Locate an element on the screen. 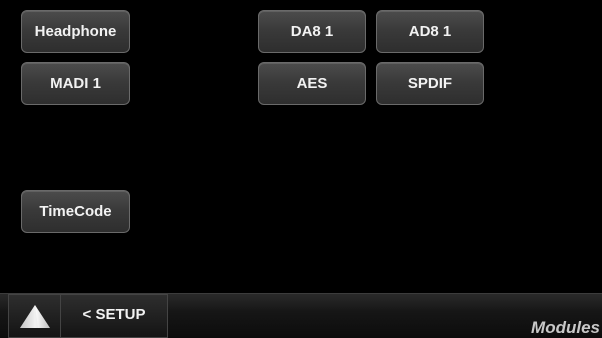 The image size is (602, 338). bottom-navigation-bar: < SETUP Modules is located at coordinates (301, 315).